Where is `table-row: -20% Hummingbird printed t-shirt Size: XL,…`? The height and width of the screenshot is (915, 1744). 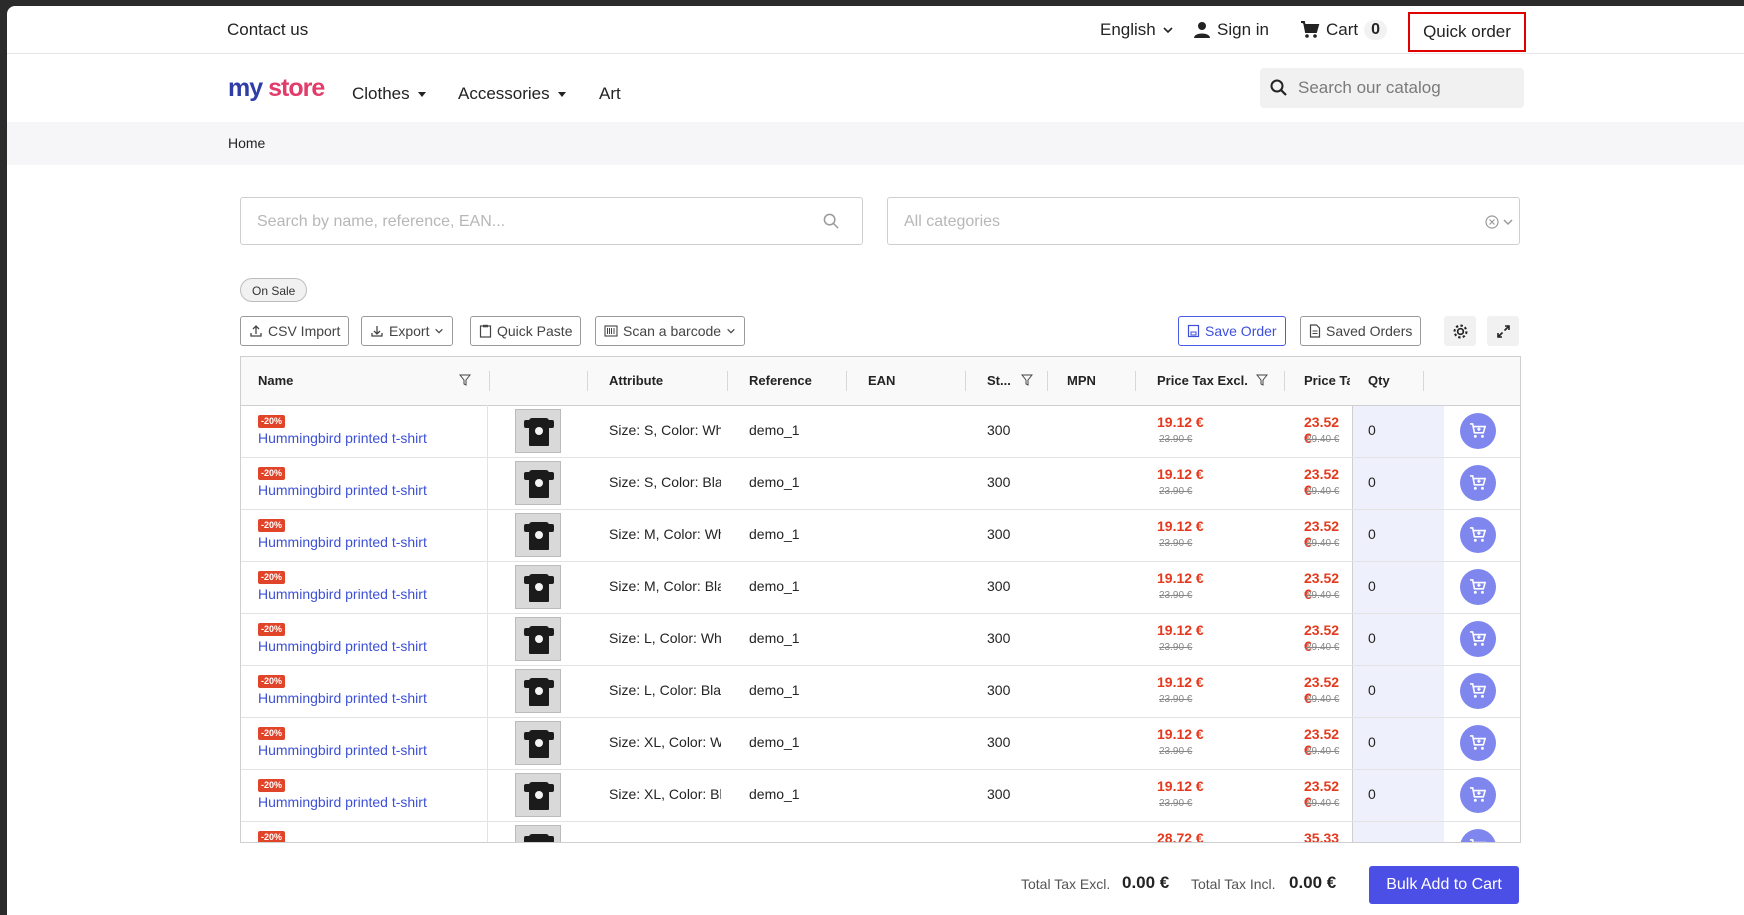 table-row: -20% Hummingbird printed t-shirt Size: XL,… is located at coordinates (880, 743).